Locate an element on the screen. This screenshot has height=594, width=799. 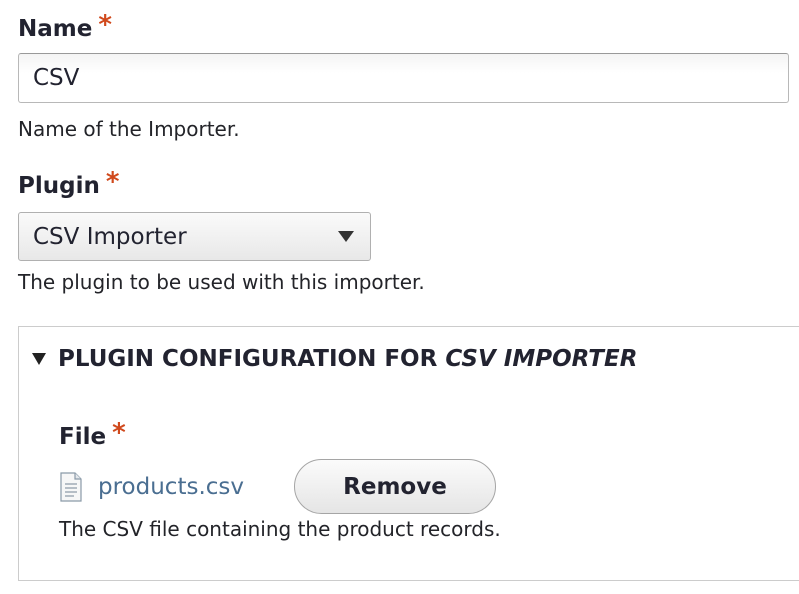
name-label-text: Name is located at coordinates (55, 29).